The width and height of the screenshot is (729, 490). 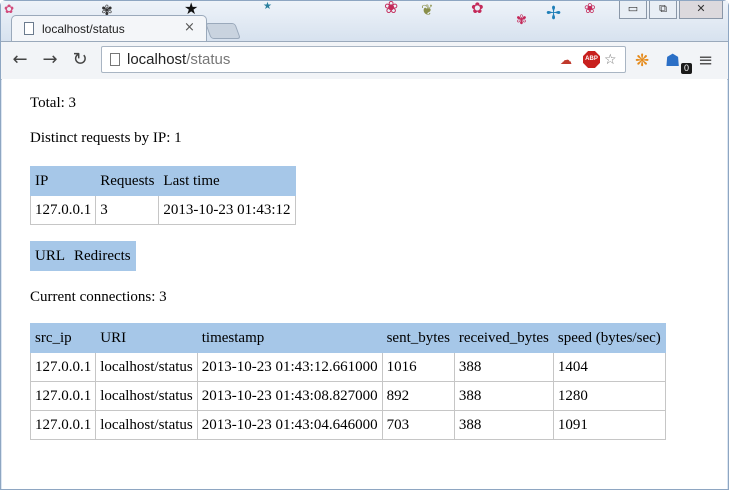 What do you see at coordinates (83, 29) in the screenshot?
I see `tab-title: localhost/status` at bounding box center [83, 29].